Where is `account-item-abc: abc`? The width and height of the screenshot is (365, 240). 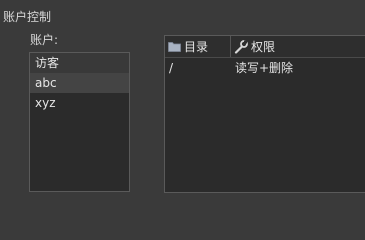
account-item-abc: abc is located at coordinates (79, 83).